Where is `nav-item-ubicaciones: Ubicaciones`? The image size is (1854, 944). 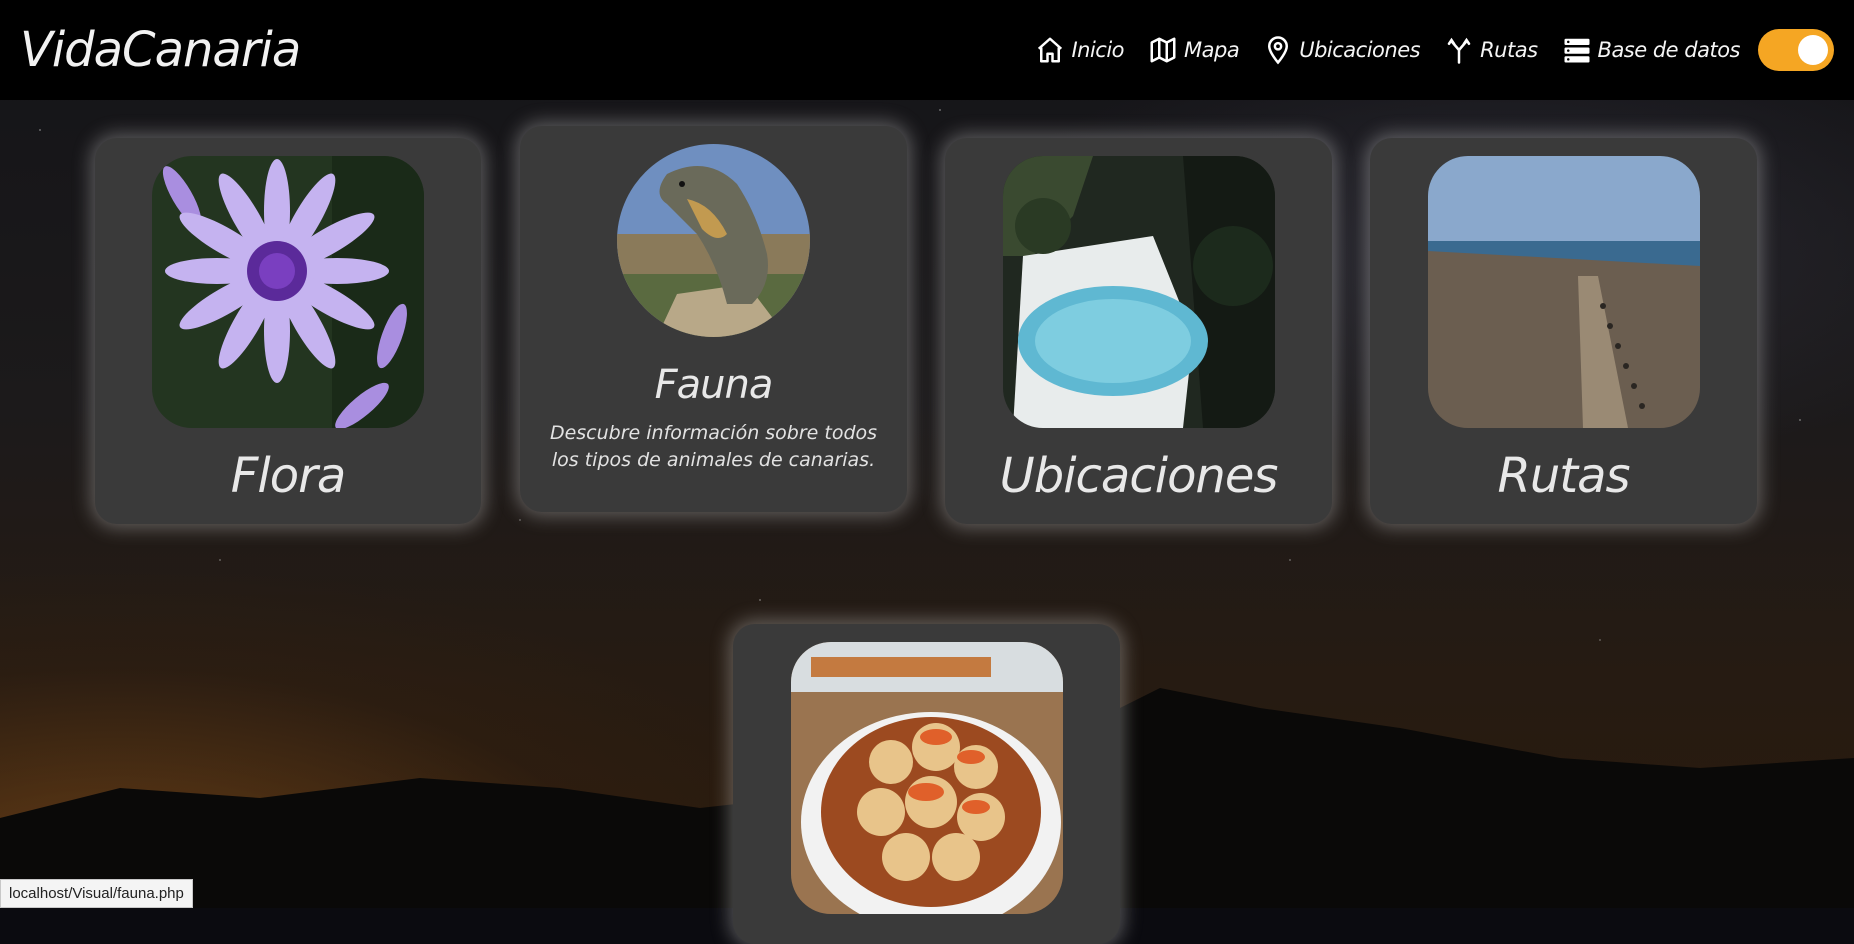
nav-item-ubicaciones: Ubicaciones is located at coordinates (1342, 50).